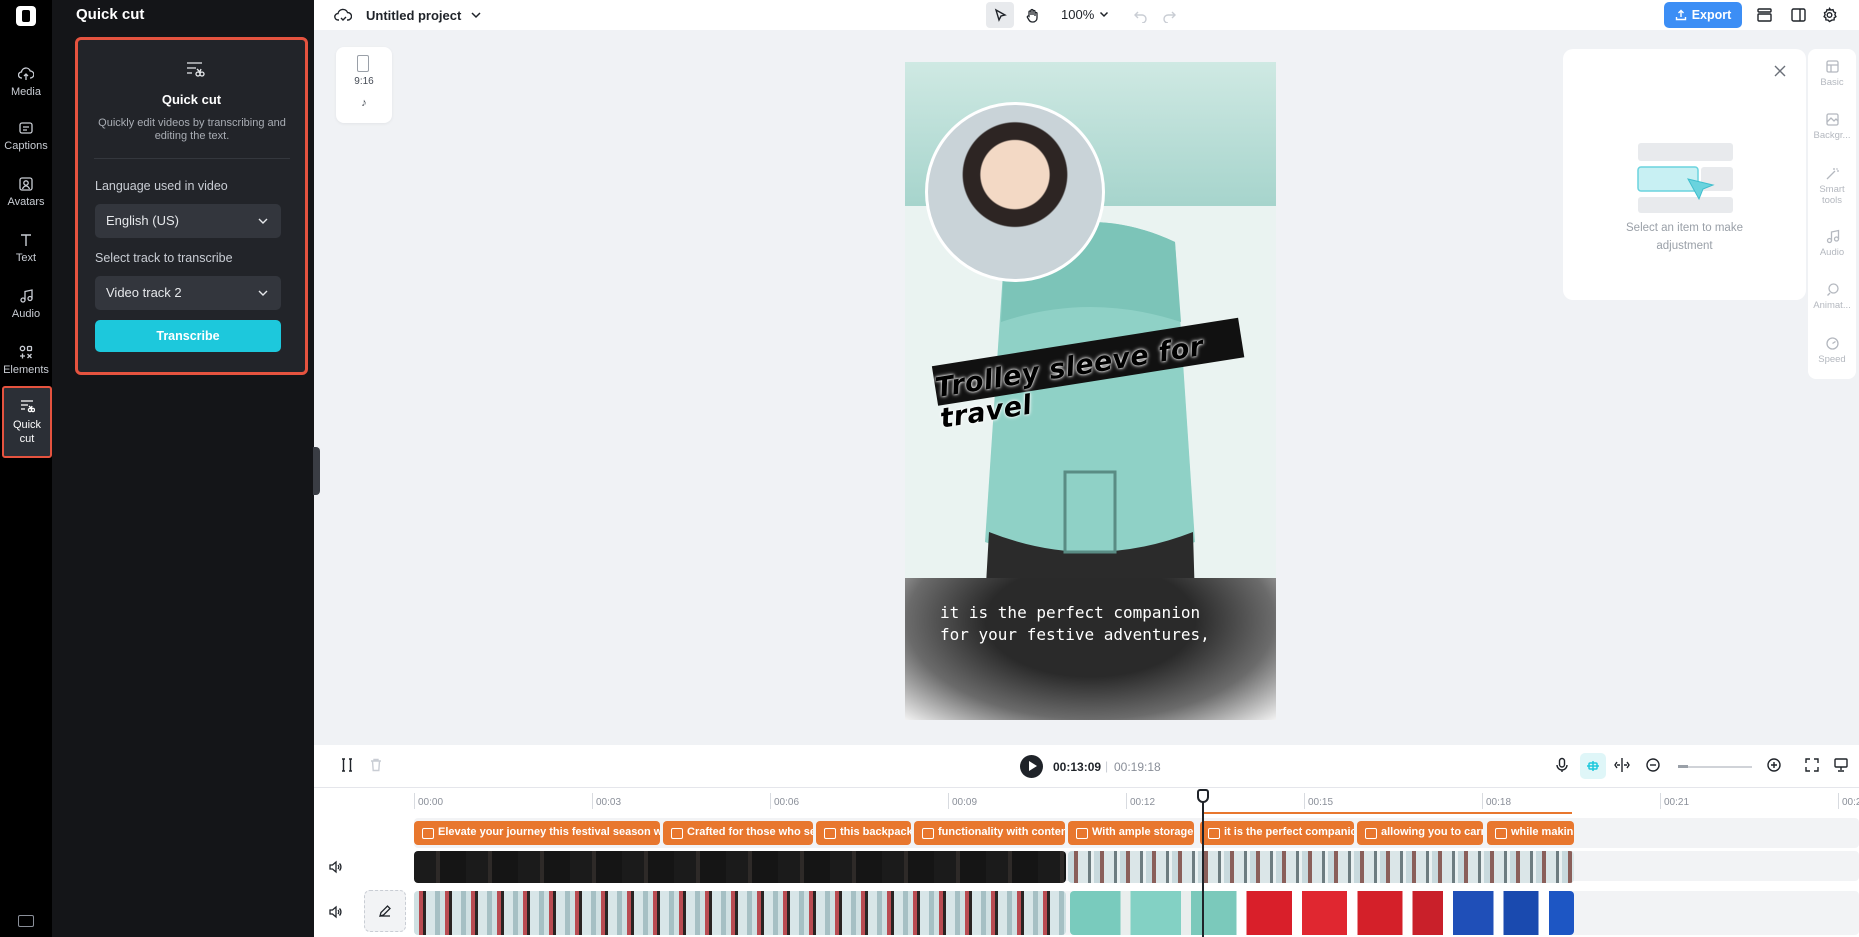 The width and height of the screenshot is (1859, 937). I want to click on caption-clip: functionality with conten, so click(989, 833).